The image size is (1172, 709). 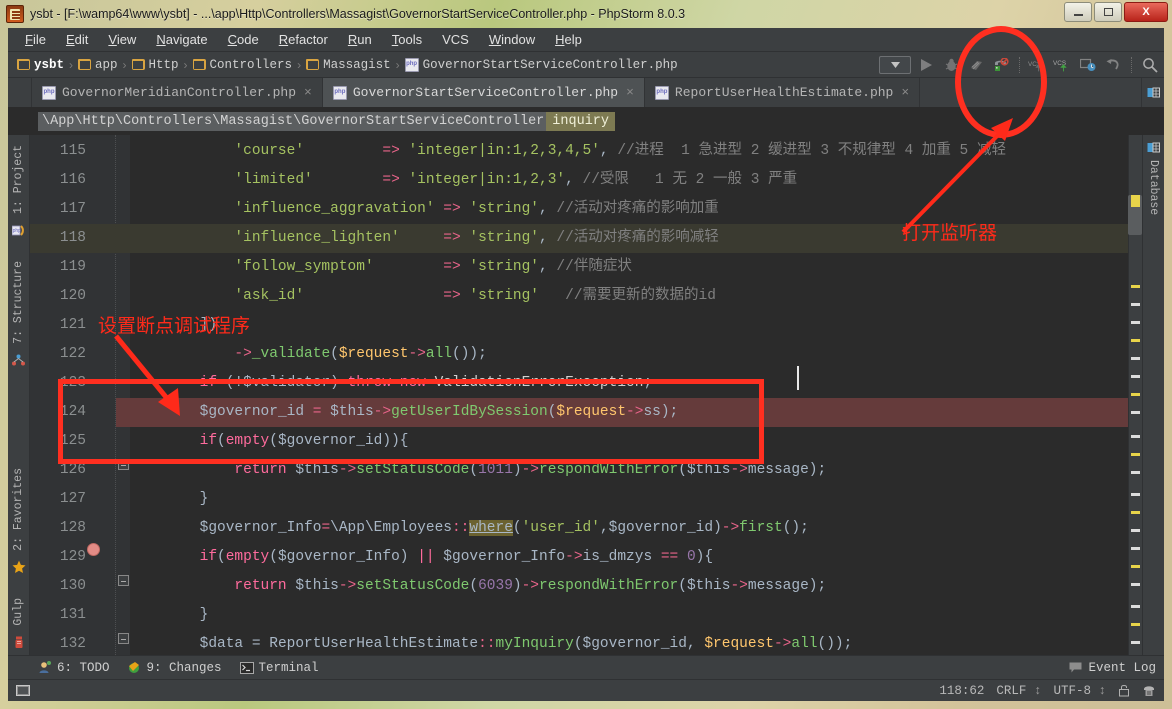 What do you see at coordinates (961, 691) in the screenshot?
I see `caret-position: 118:62` at bounding box center [961, 691].